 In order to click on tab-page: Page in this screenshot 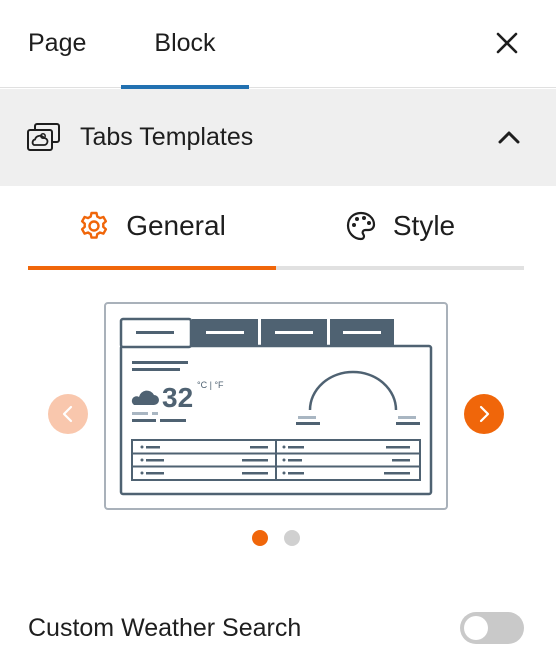, I will do `click(57, 44)`.